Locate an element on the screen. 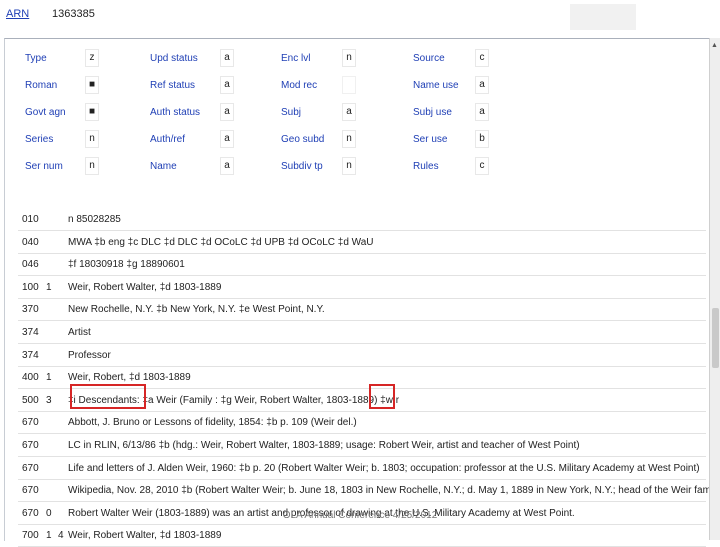 The width and height of the screenshot is (720, 547). fixed-field-label: Mod rec is located at coordinates (299, 85).